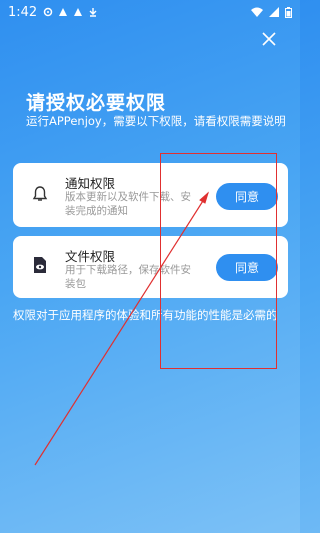  What do you see at coordinates (48, 12) in the screenshot?
I see `settings-icon` at bounding box center [48, 12].